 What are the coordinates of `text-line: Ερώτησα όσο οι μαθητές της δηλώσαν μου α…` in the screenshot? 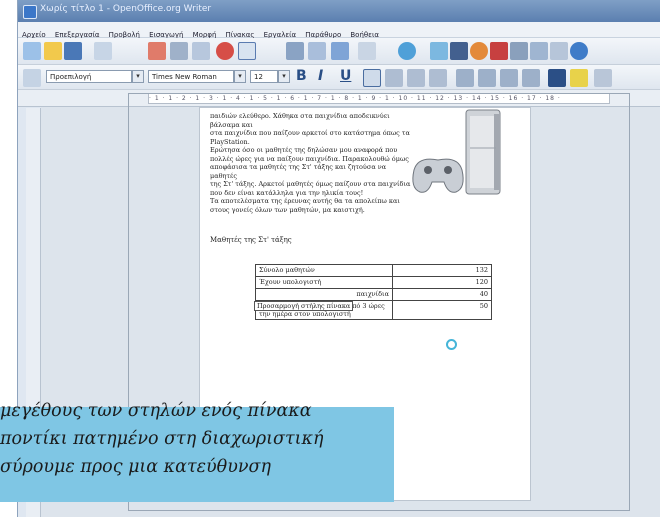 It's located at (304, 150).